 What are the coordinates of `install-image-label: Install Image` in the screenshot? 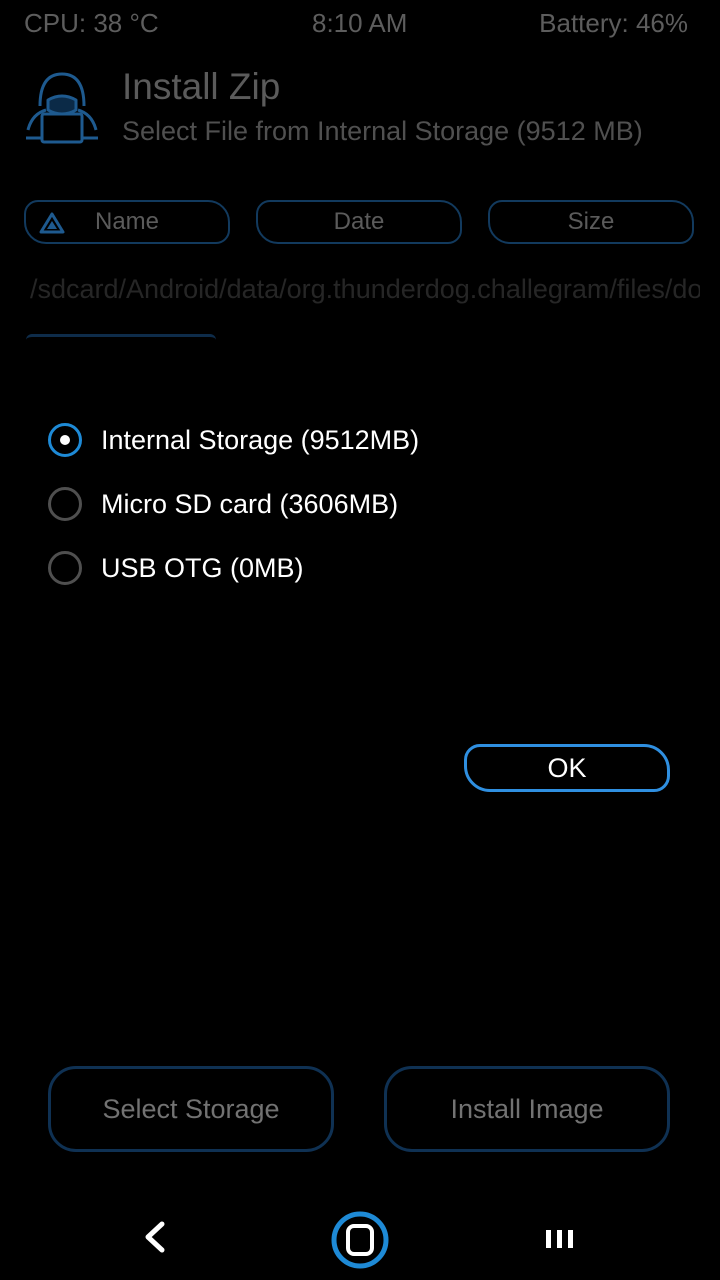 It's located at (527, 1108).